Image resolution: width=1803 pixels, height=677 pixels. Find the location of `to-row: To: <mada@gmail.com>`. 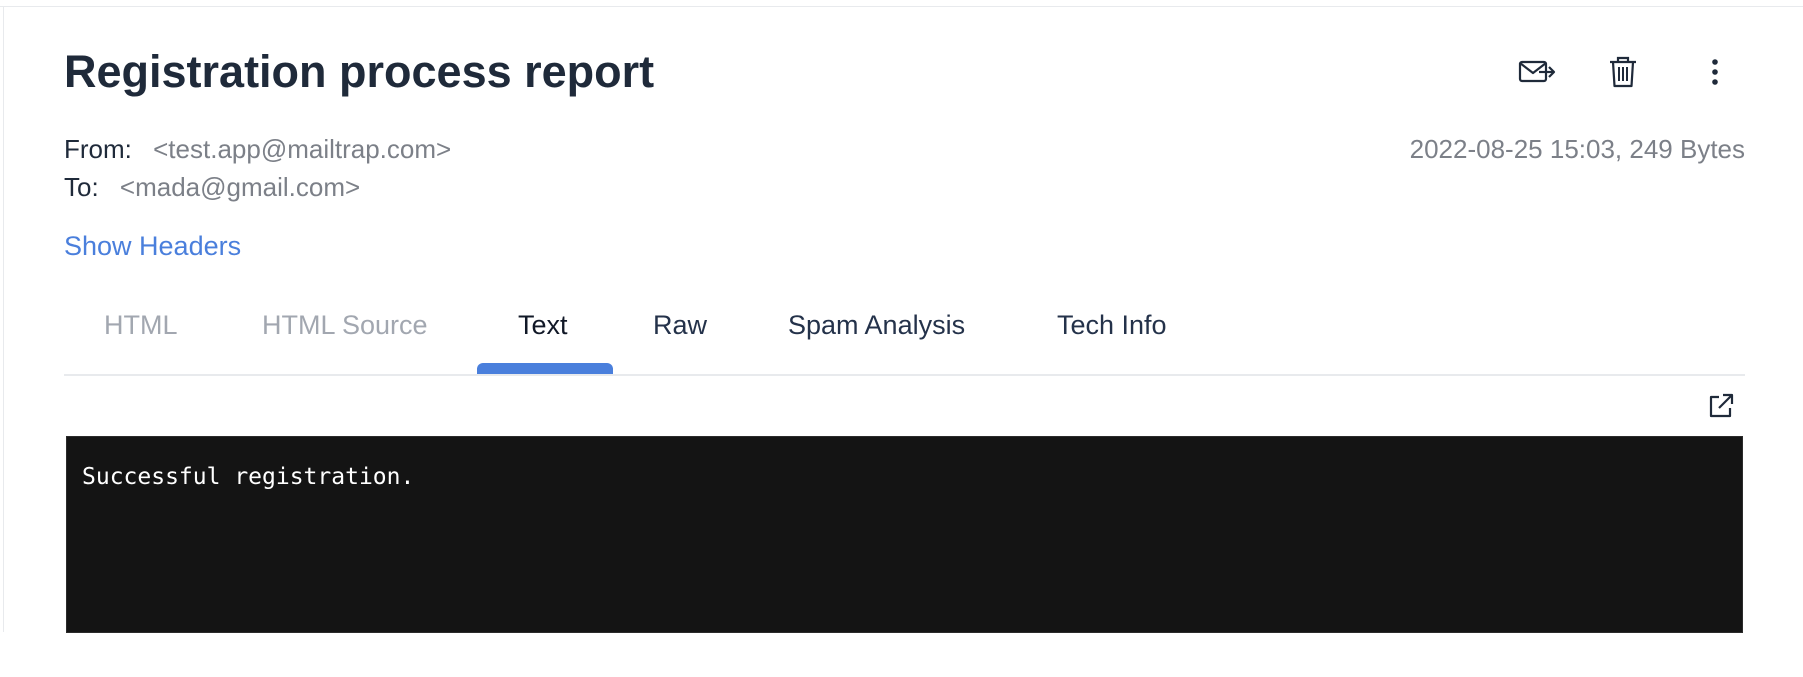

to-row: To: <mada@gmail.com> is located at coordinates (212, 187).